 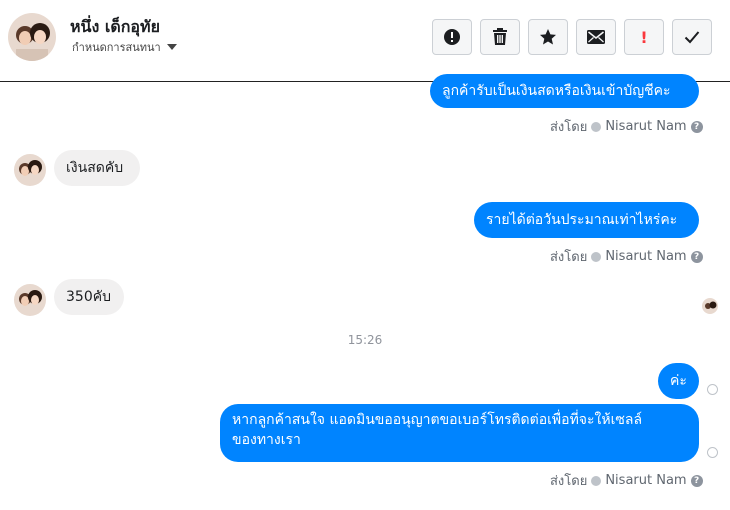 I want to click on trash-icon, so click(x=500, y=36).